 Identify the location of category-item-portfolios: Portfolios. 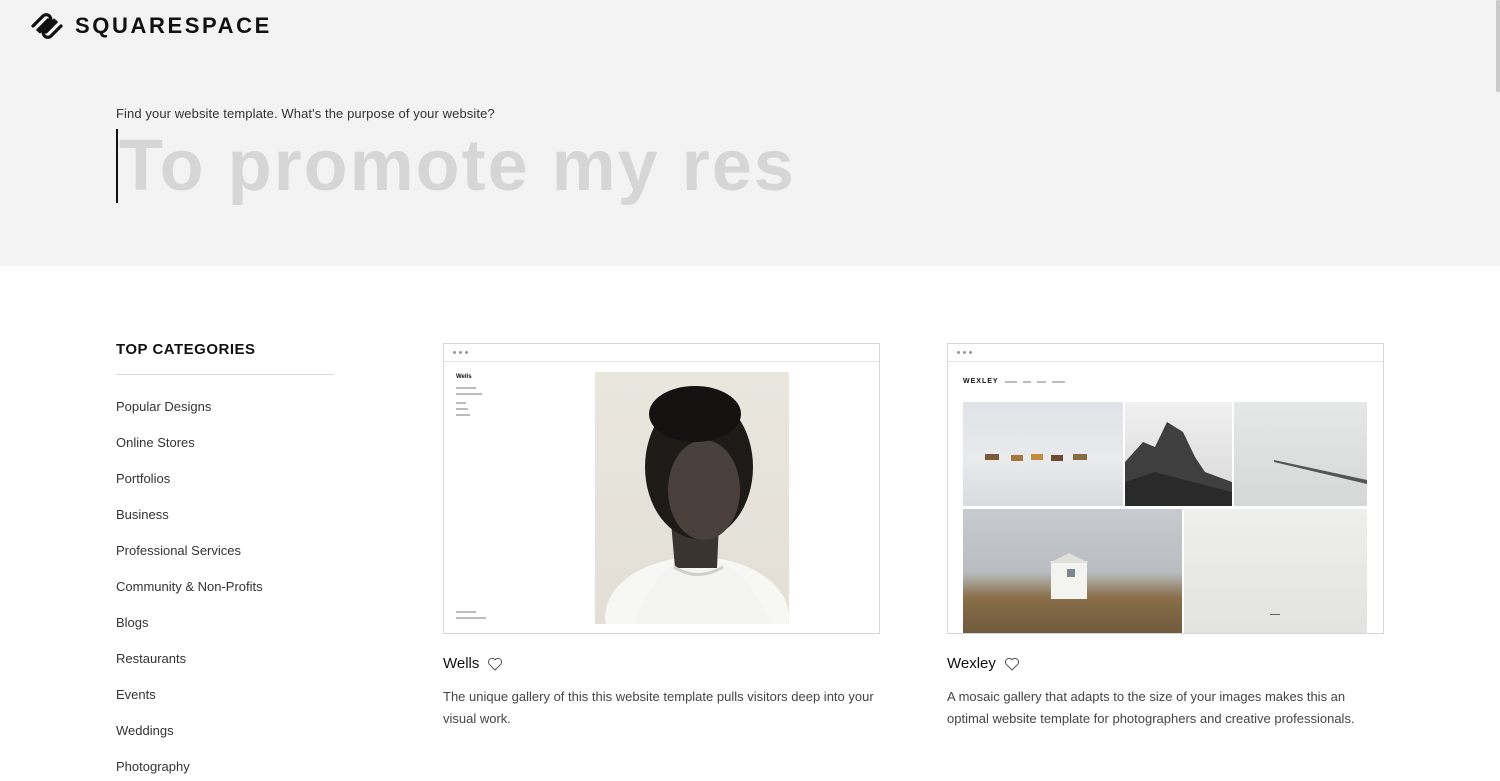
(225, 481).